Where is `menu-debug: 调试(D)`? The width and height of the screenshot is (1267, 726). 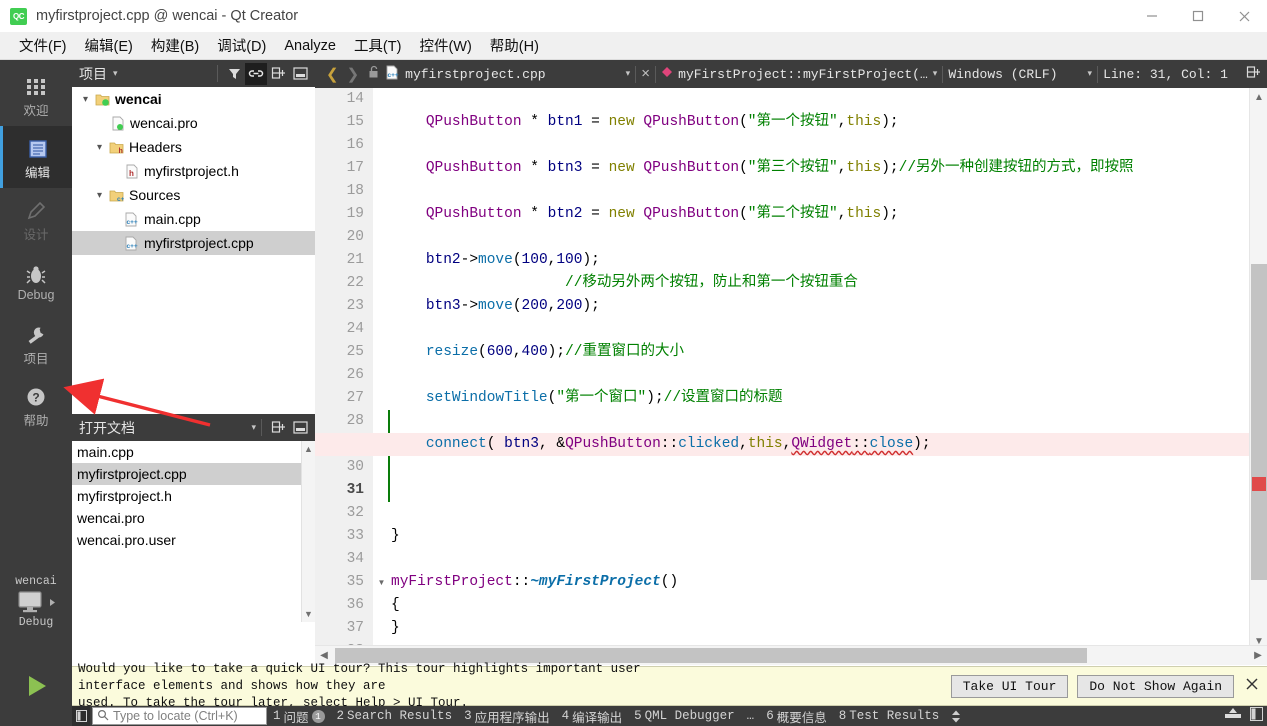 menu-debug: 调试(D) is located at coordinates (241, 45).